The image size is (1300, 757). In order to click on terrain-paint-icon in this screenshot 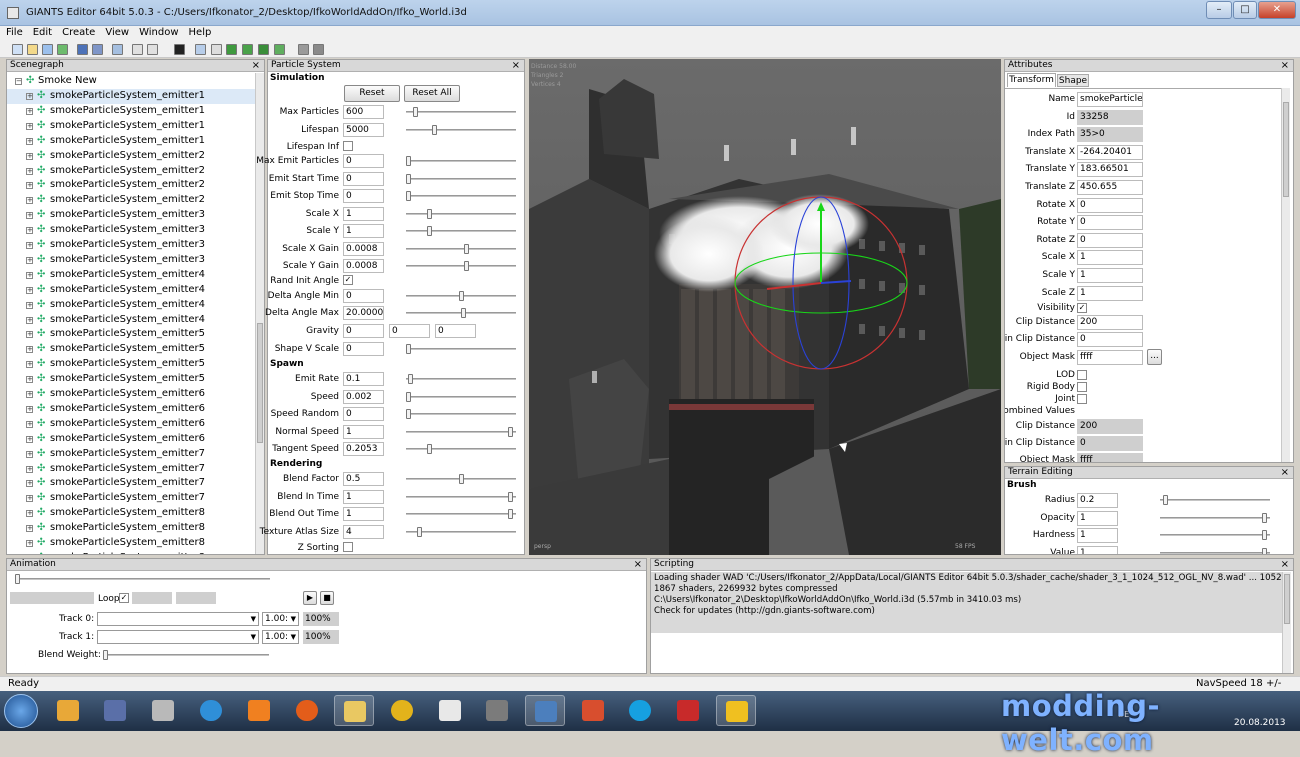, I will do `click(247, 49)`.